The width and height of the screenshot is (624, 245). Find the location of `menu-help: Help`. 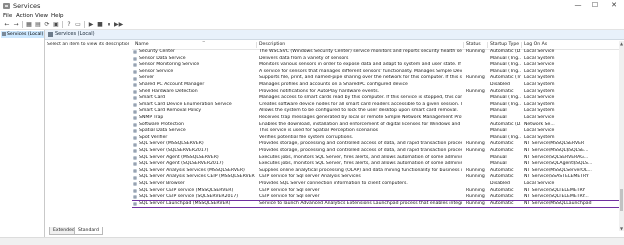

menu-help: Help is located at coordinates (57, 16).